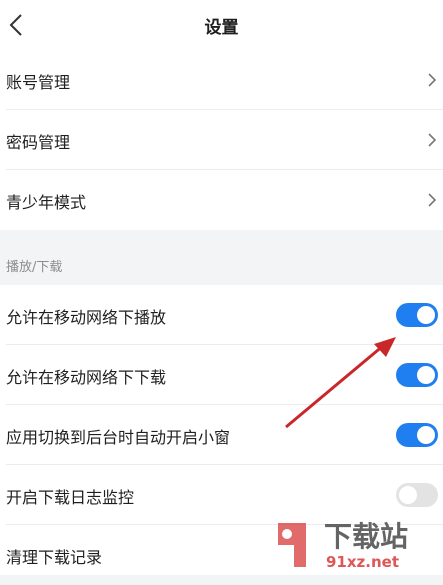 Image resolution: width=443 pixels, height=585 pixels. Describe the element at coordinates (221, 200) in the screenshot. I see `teen-mode-row: 青少年模式` at that location.